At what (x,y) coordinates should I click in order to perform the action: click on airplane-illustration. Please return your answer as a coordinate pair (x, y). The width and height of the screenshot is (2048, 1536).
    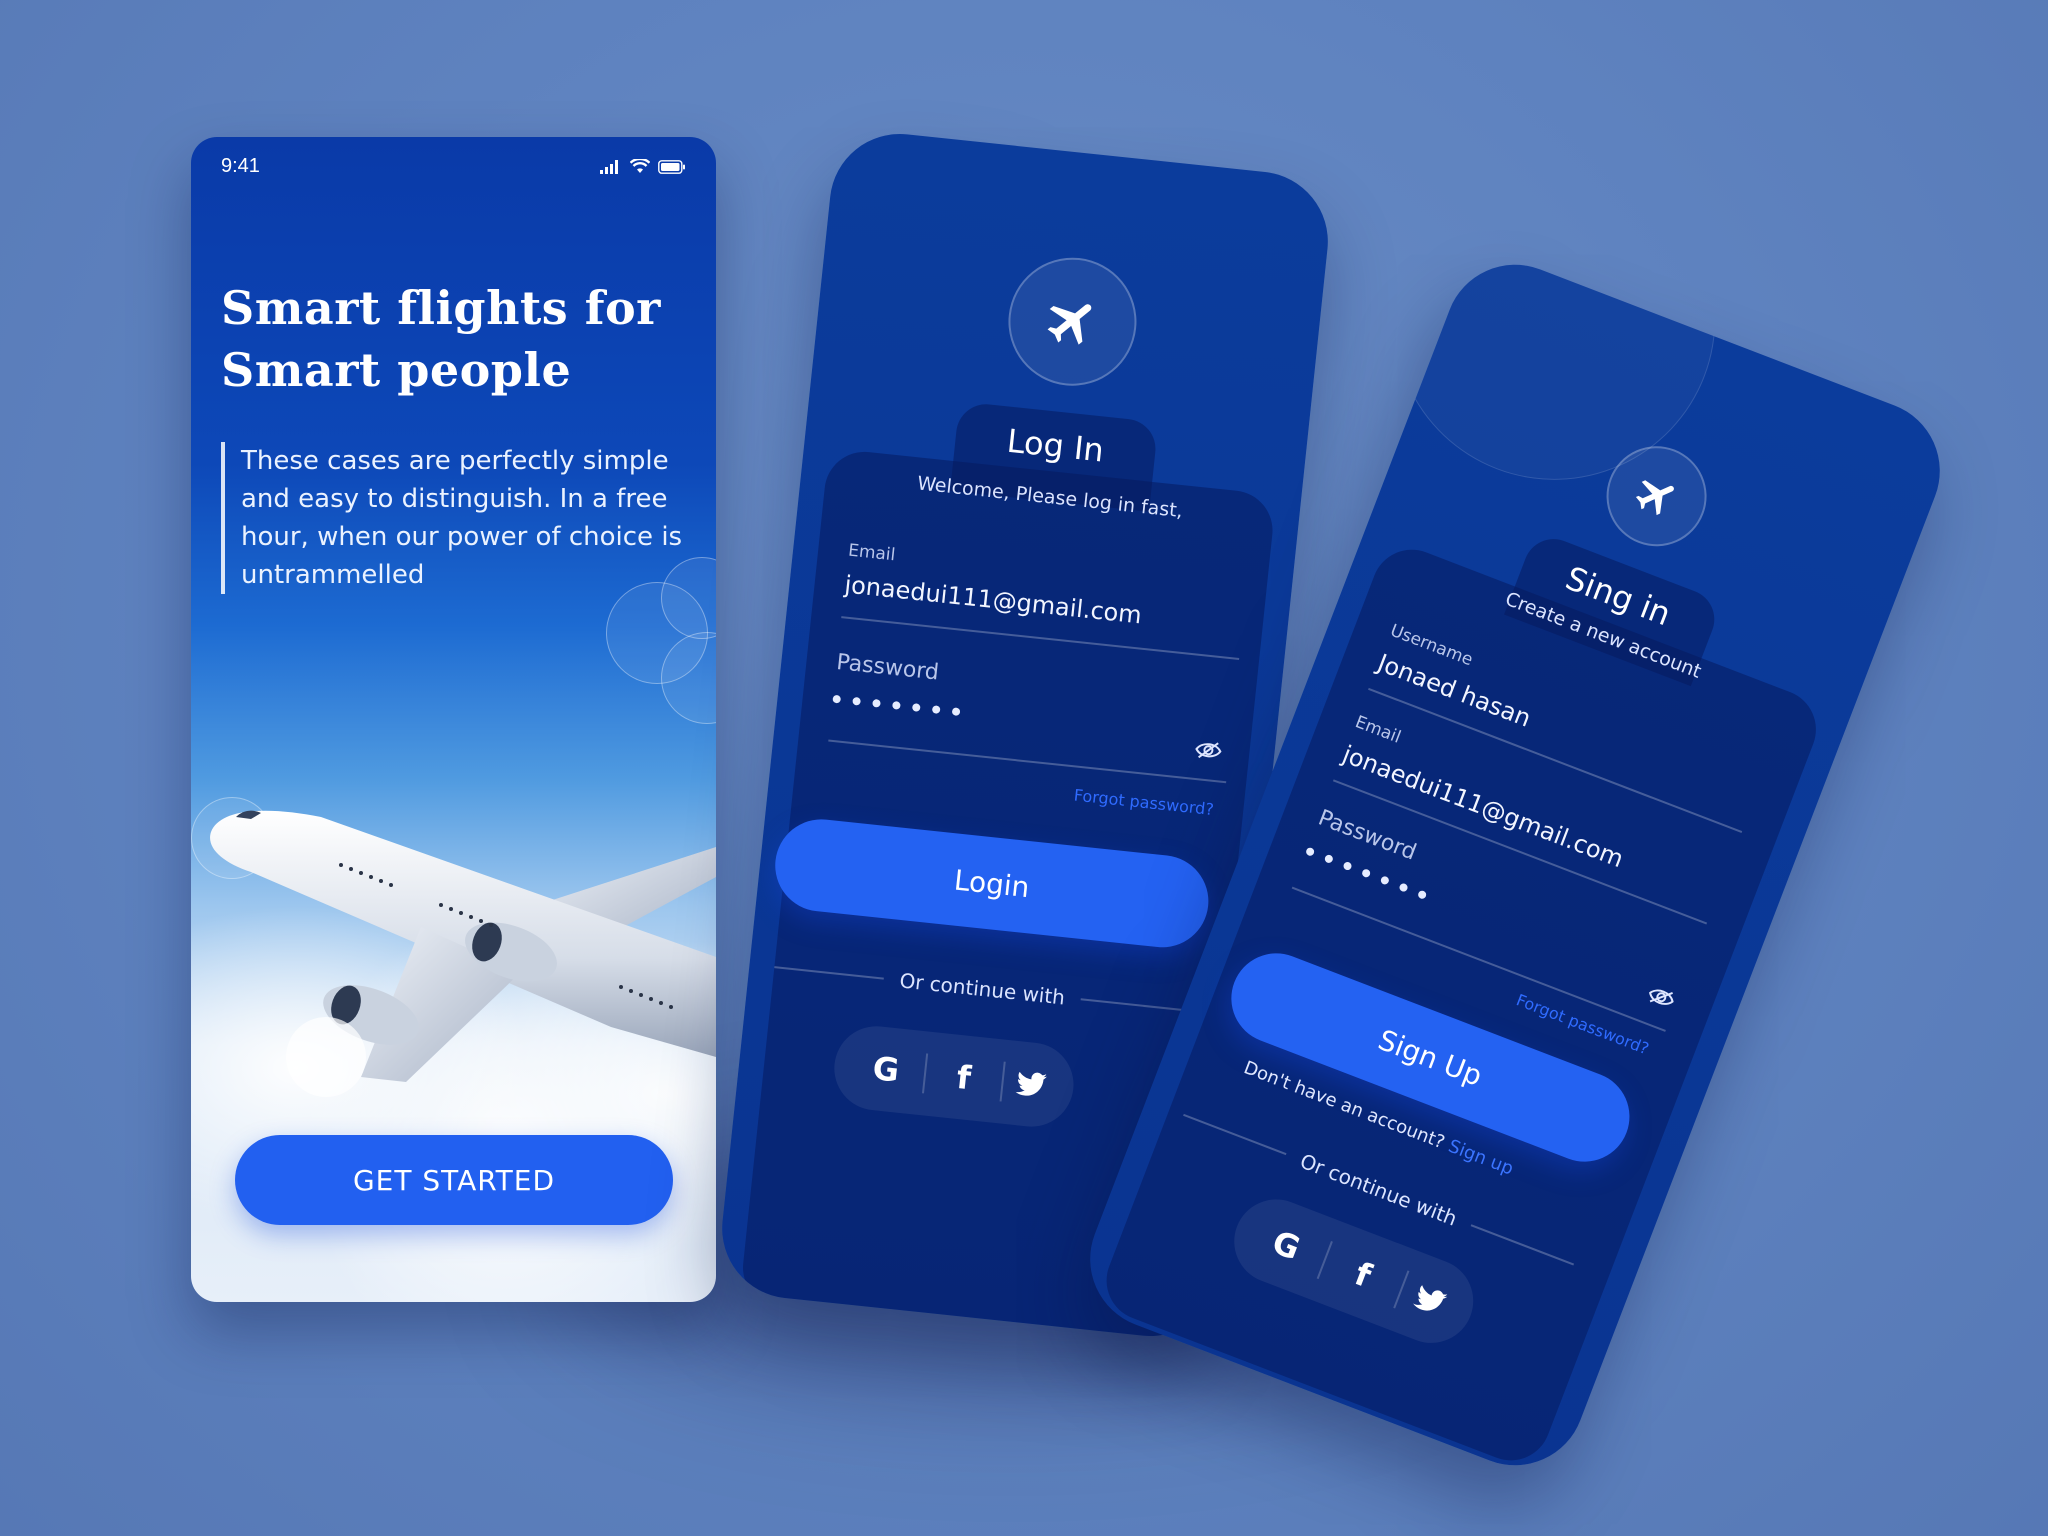
    Looking at the image, I should click on (463, 953).